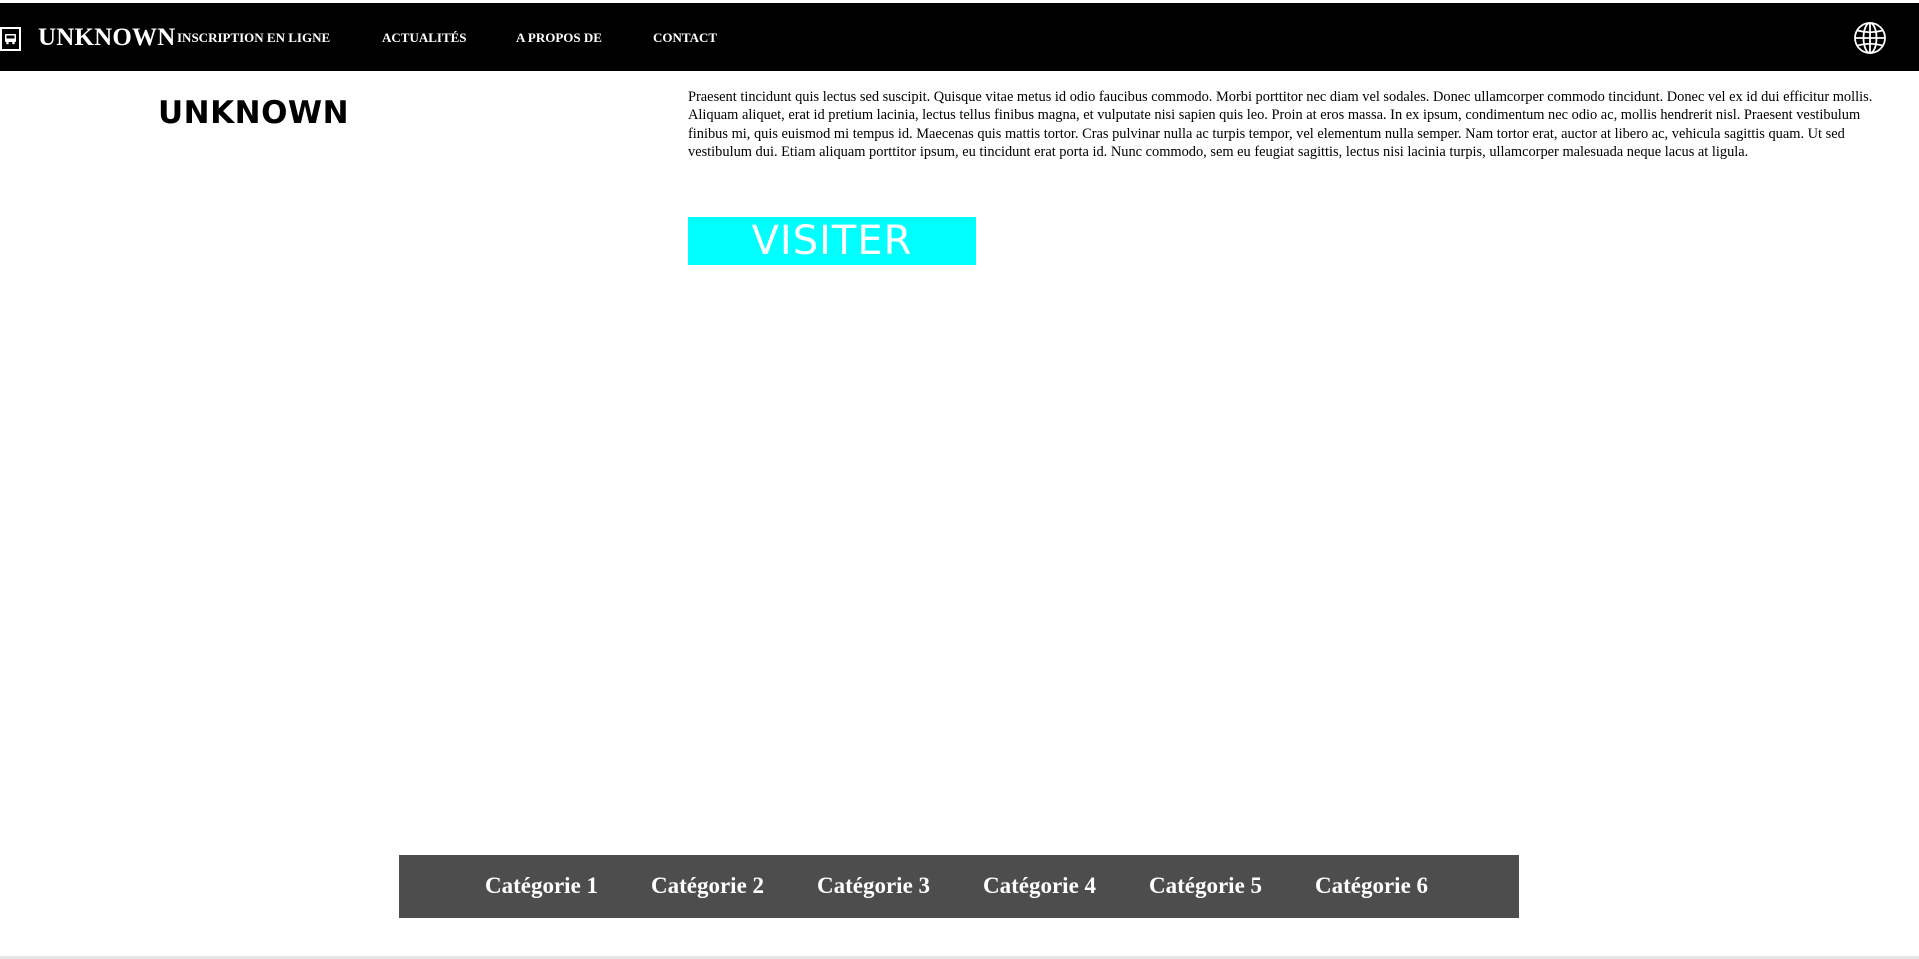 The image size is (1919, 959). Describe the element at coordinates (685, 38) in the screenshot. I see `nav-link-contact: CONTACT` at that location.